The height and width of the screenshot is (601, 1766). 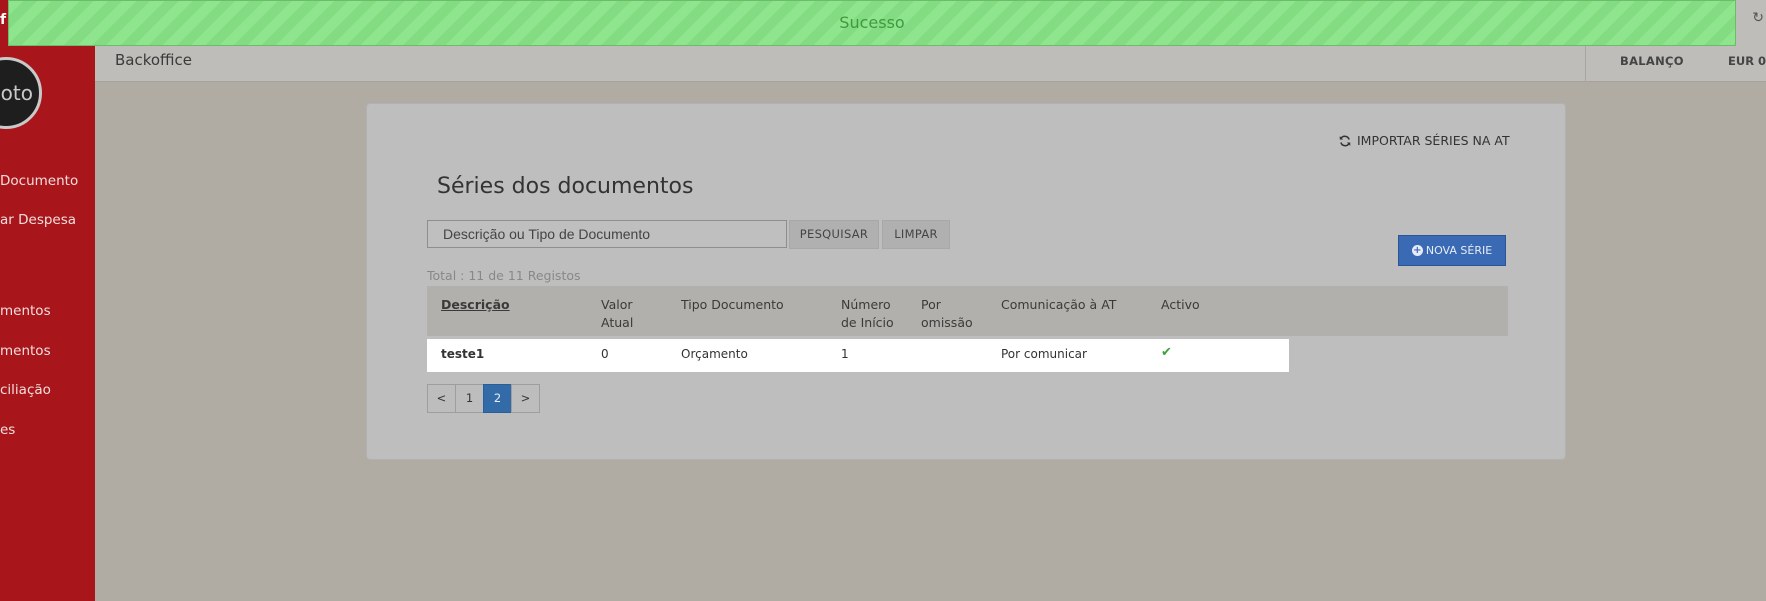 What do you see at coordinates (617, 313) in the screenshot?
I see `header-valor-atual: Valor Atual` at bounding box center [617, 313].